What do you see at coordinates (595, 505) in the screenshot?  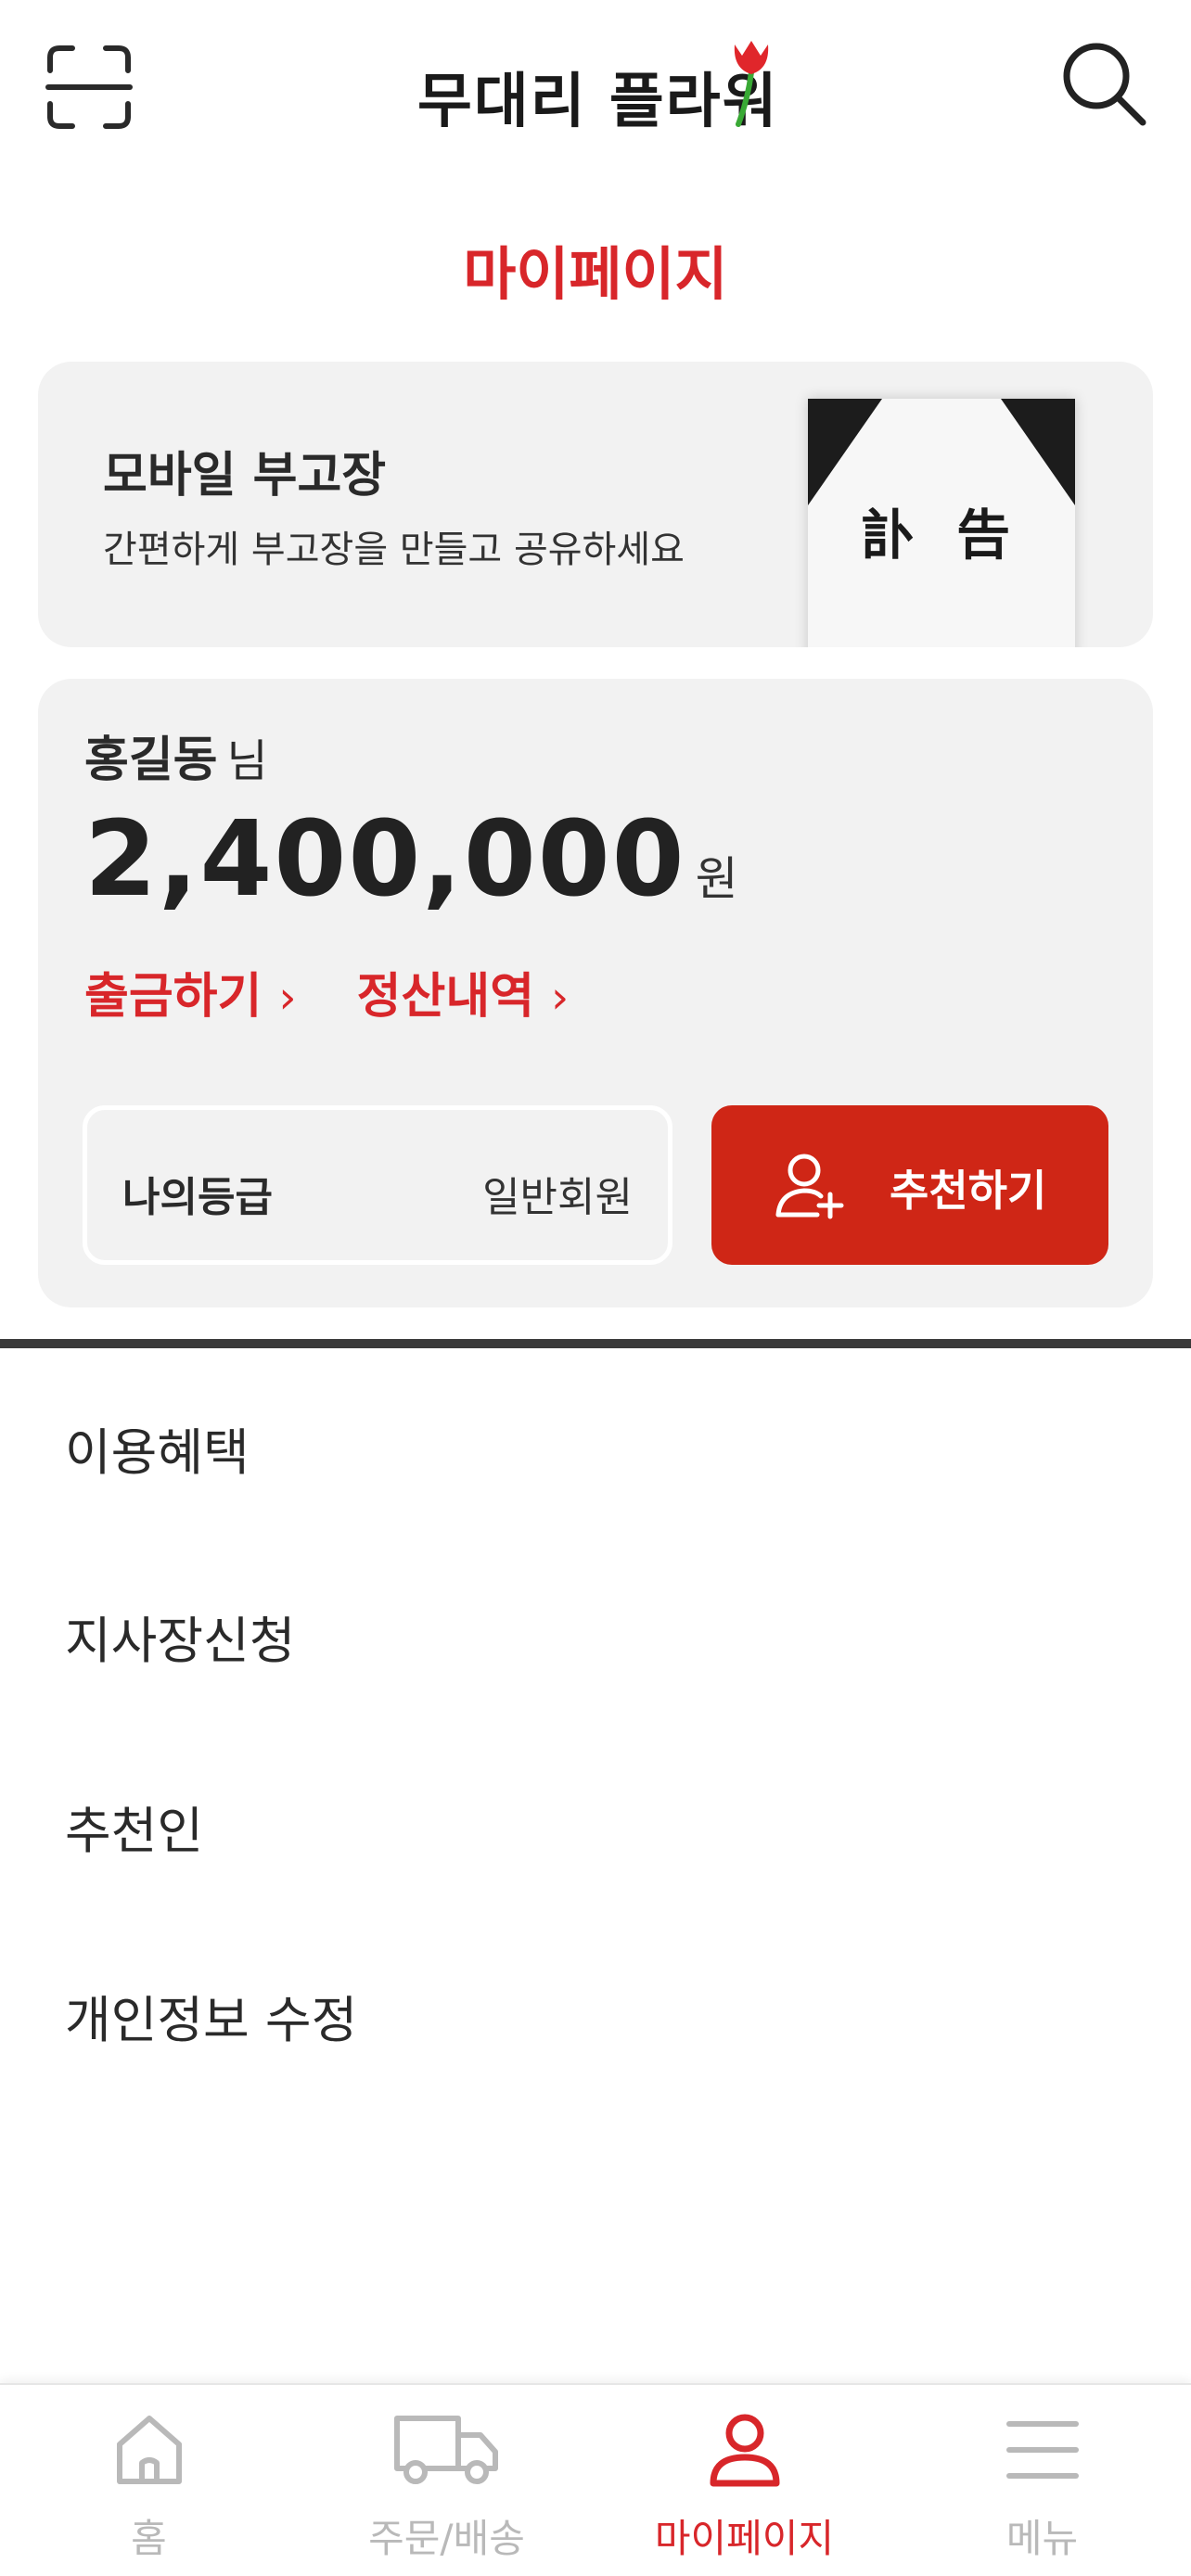 I see `mobile-obituary-banner: 모바일 부고장 간편하게 부고장을 만들고 공유하세요 訃 告` at bounding box center [595, 505].